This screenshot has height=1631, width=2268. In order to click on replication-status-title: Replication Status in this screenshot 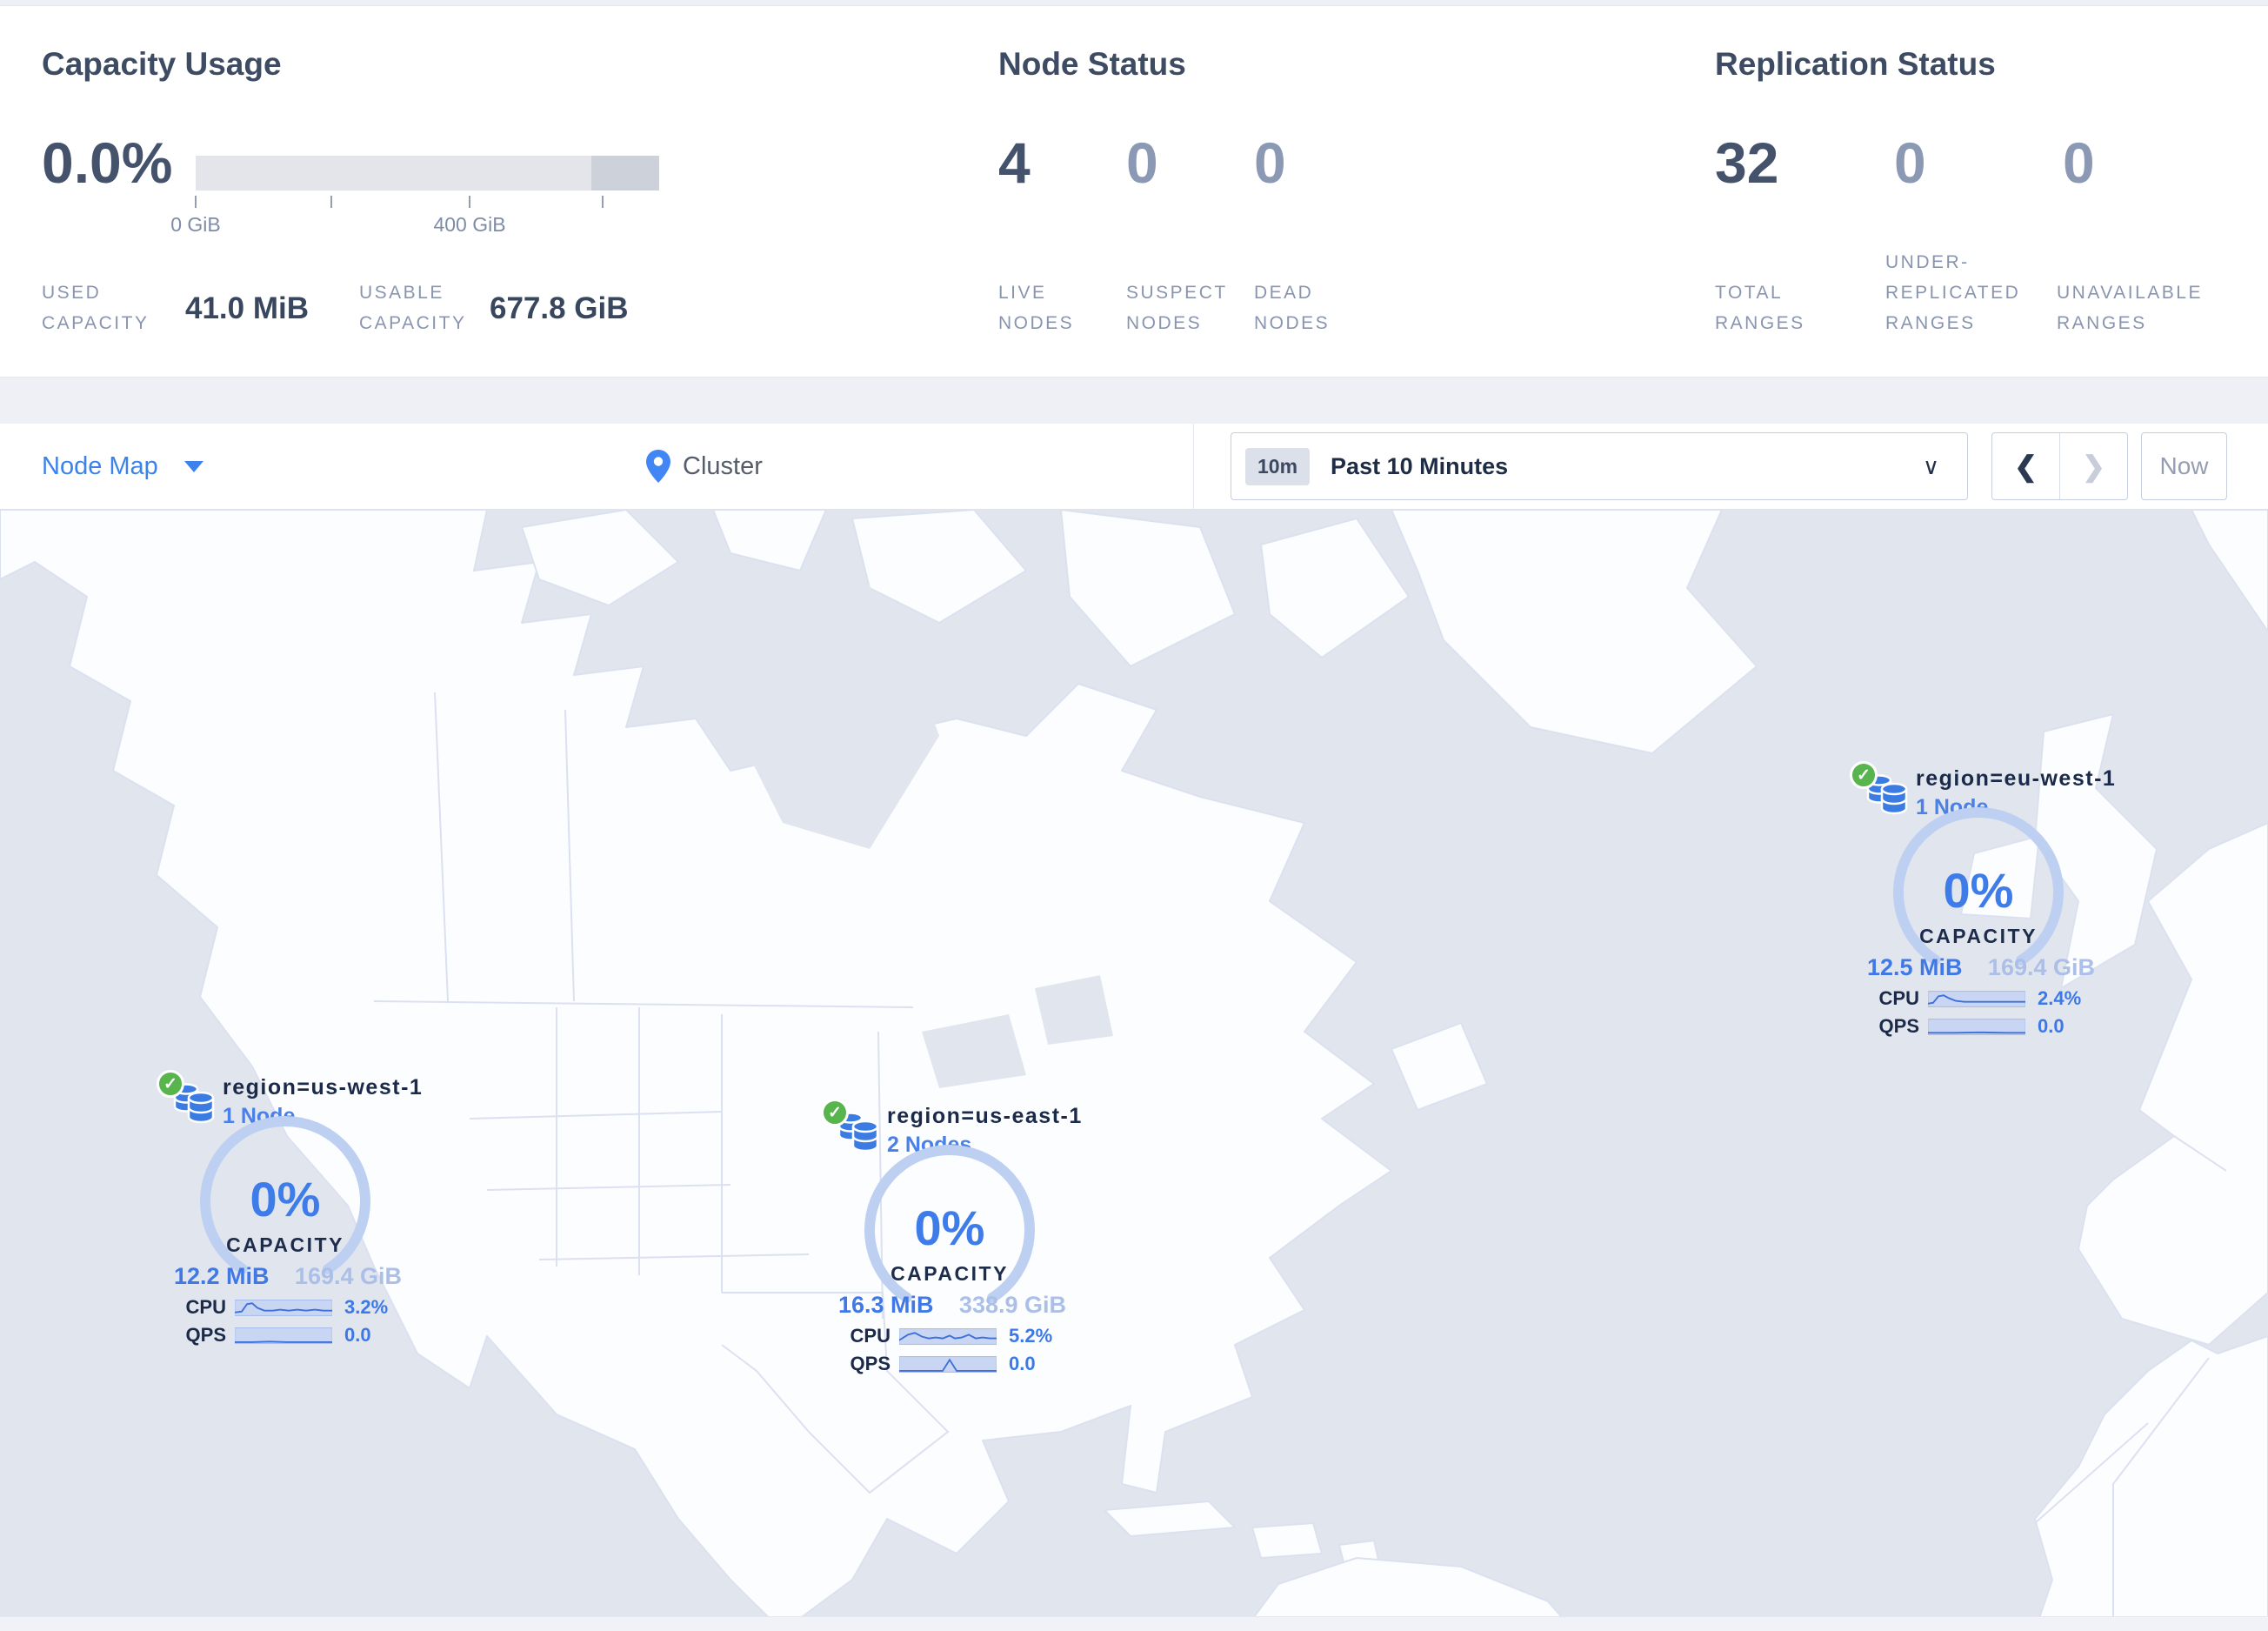, I will do `click(1855, 64)`.